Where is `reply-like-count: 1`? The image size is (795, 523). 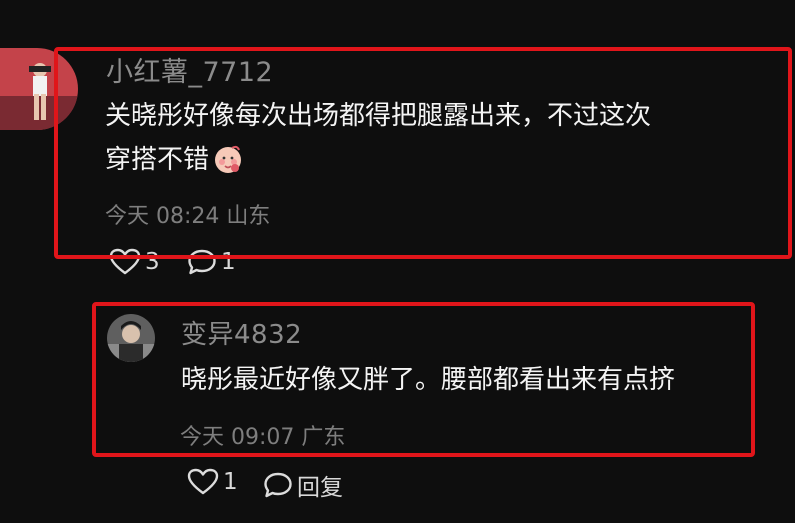
reply-like-count: 1 is located at coordinates (230, 482).